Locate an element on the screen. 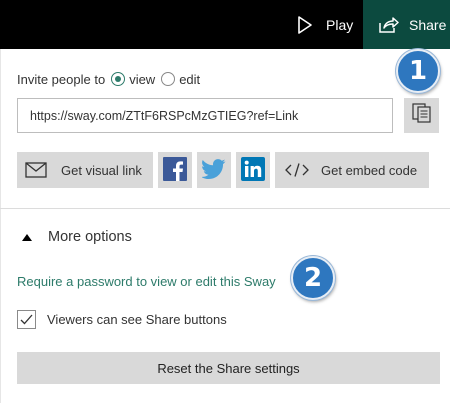 The image size is (450, 403). share-buttons-row: Get visual link Get embed code is located at coordinates (223, 170).